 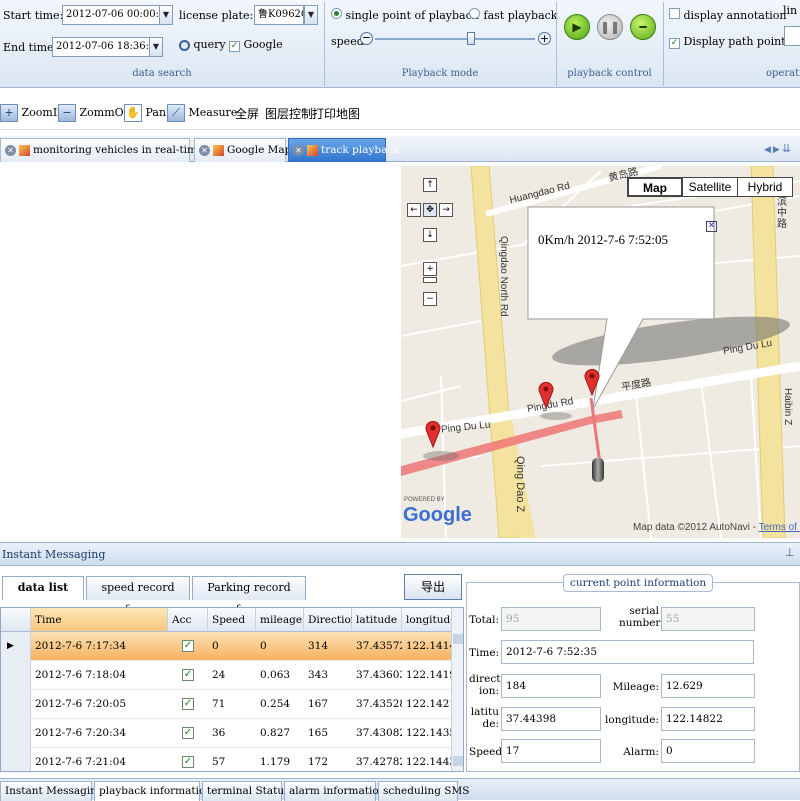 I want to click on pan-down-button: ↓, so click(x=430, y=235).